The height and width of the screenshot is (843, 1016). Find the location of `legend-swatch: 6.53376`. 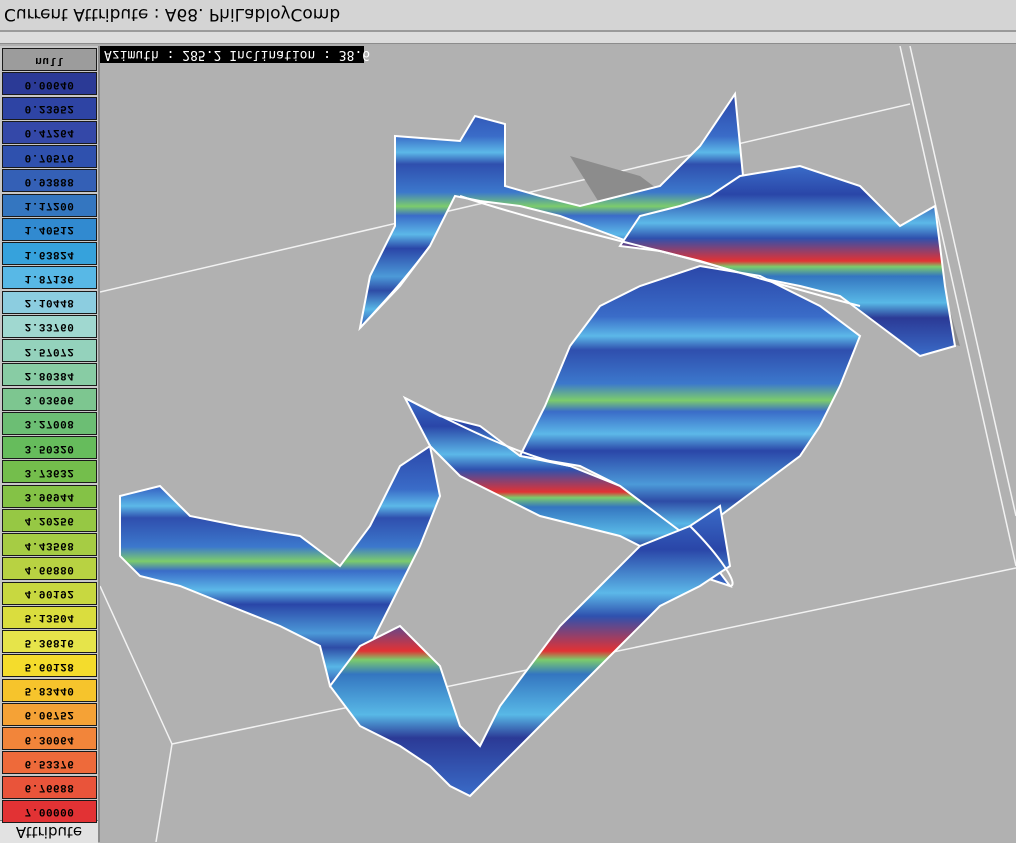

legend-swatch: 6.53376 is located at coordinates (49, 763).